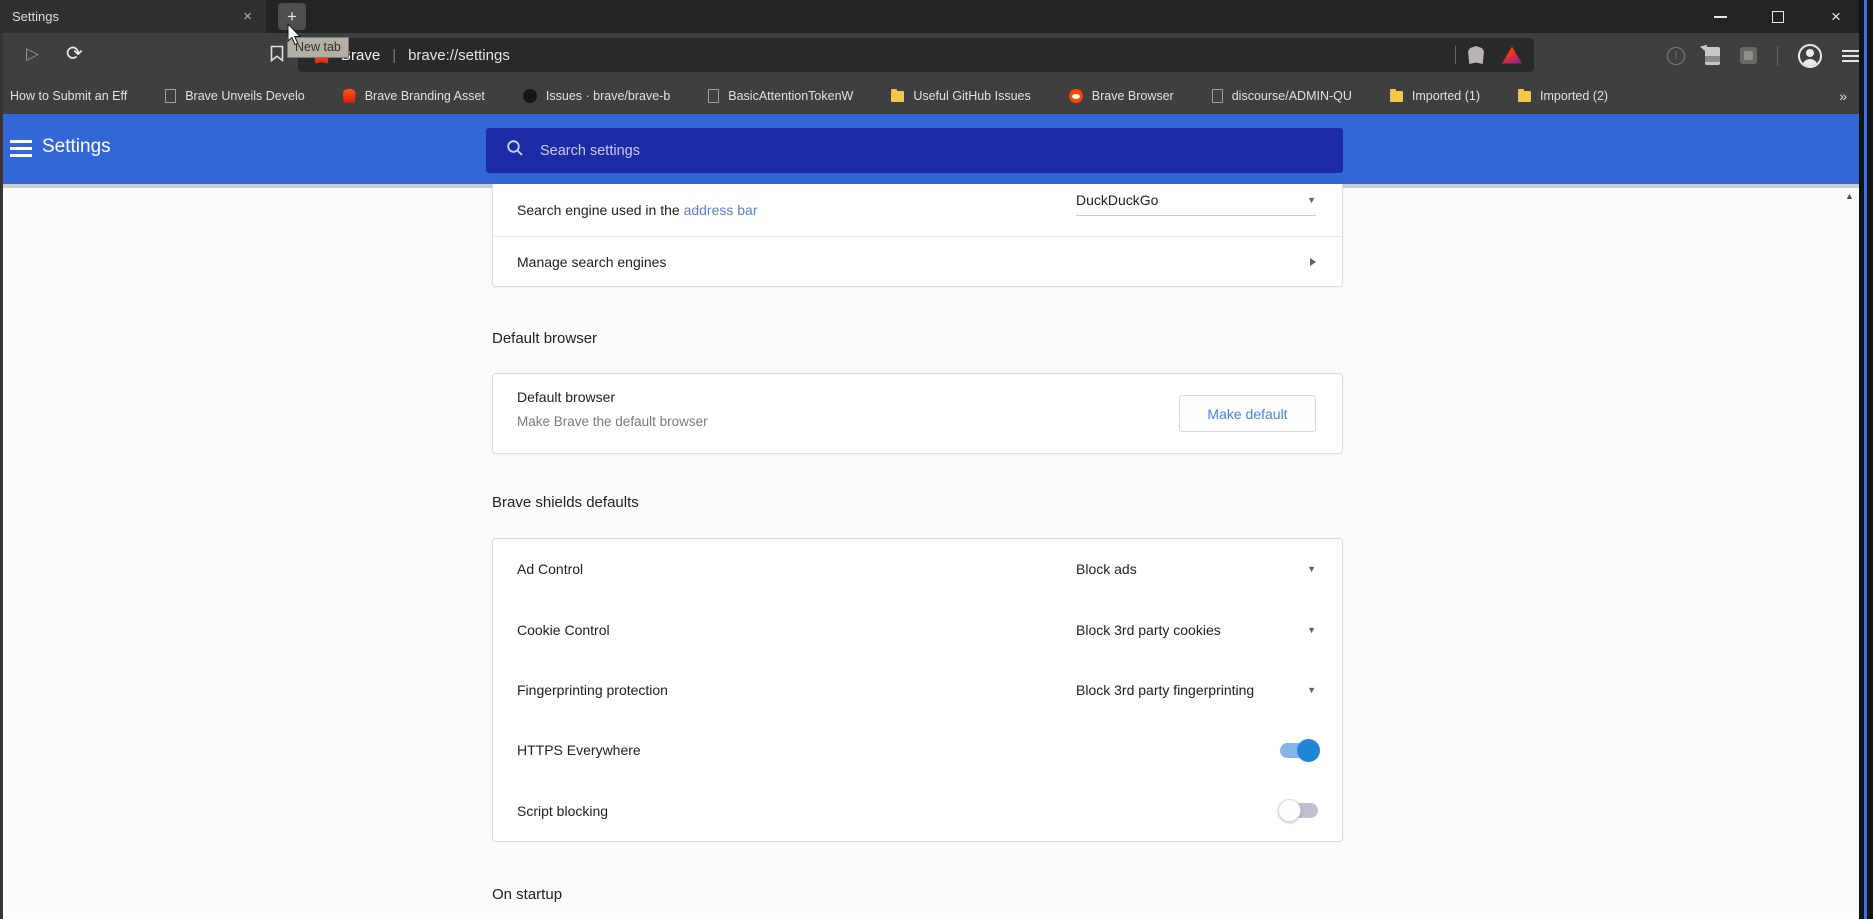 Image resolution: width=1873 pixels, height=919 pixels. I want to click on forward-button: ▷, so click(32, 54).